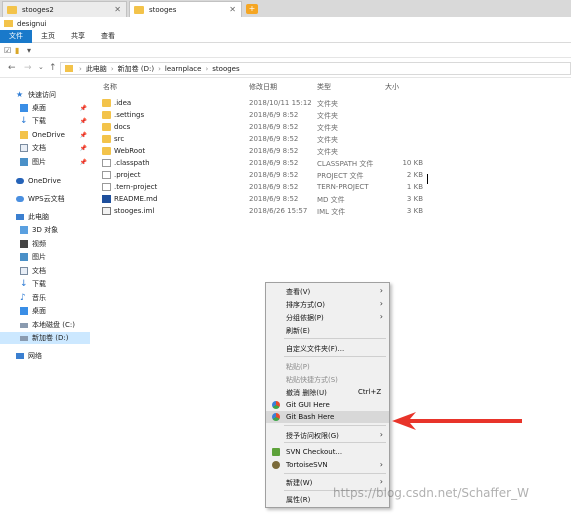 The height and width of the screenshot is (515, 571). What do you see at coordinates (42, 95) in the screenshot?
I see `sidebar-item-label: 快速访问` at bounding box center [42, 95].